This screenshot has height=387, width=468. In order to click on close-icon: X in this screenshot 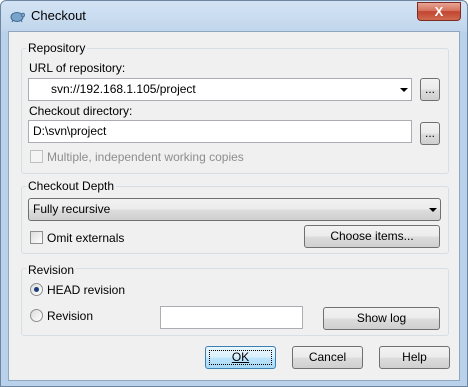, I will do `click(439, 11)`.